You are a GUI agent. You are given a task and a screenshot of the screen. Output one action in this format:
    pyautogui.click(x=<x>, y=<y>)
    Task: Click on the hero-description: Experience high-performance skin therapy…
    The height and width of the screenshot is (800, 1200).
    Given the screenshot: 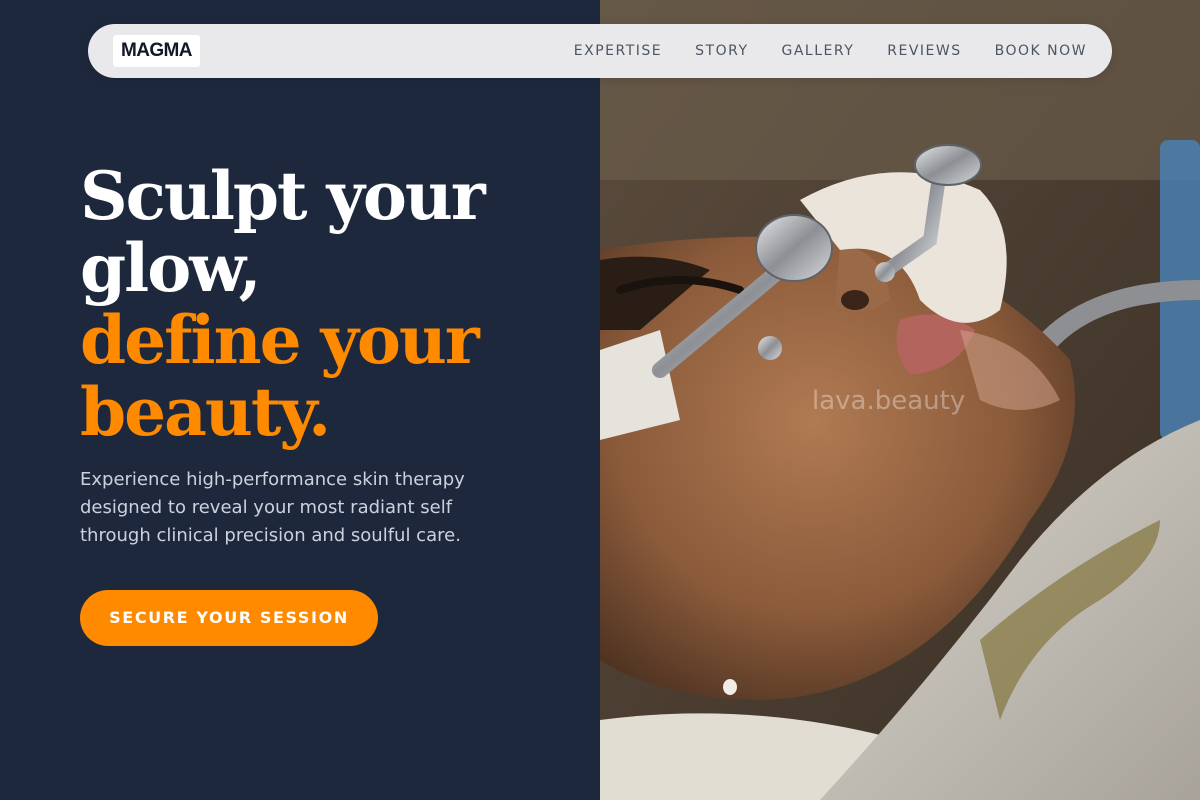 What is the action you would take?
    pyautogui.click(x=272, y=507)
    